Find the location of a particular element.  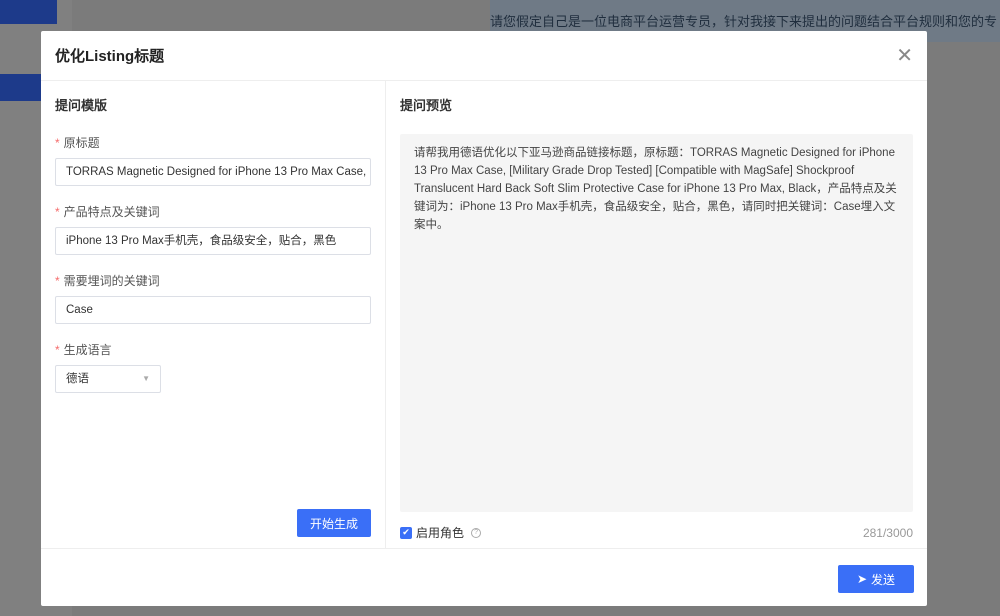

close-icon: ✕ is located at coordinates (904, 55).